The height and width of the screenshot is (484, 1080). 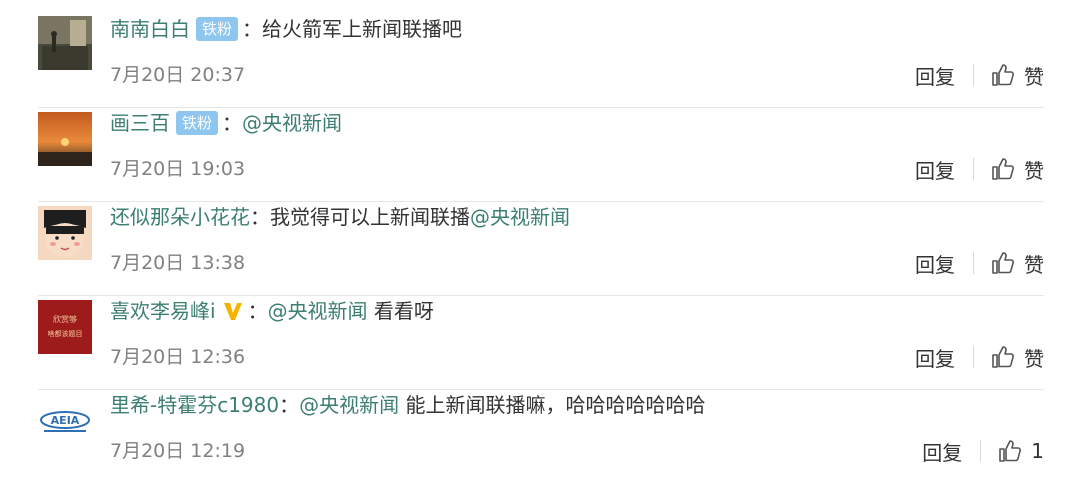 I want to click on comment-actions: 回复 1, so click(x=983, y=451).